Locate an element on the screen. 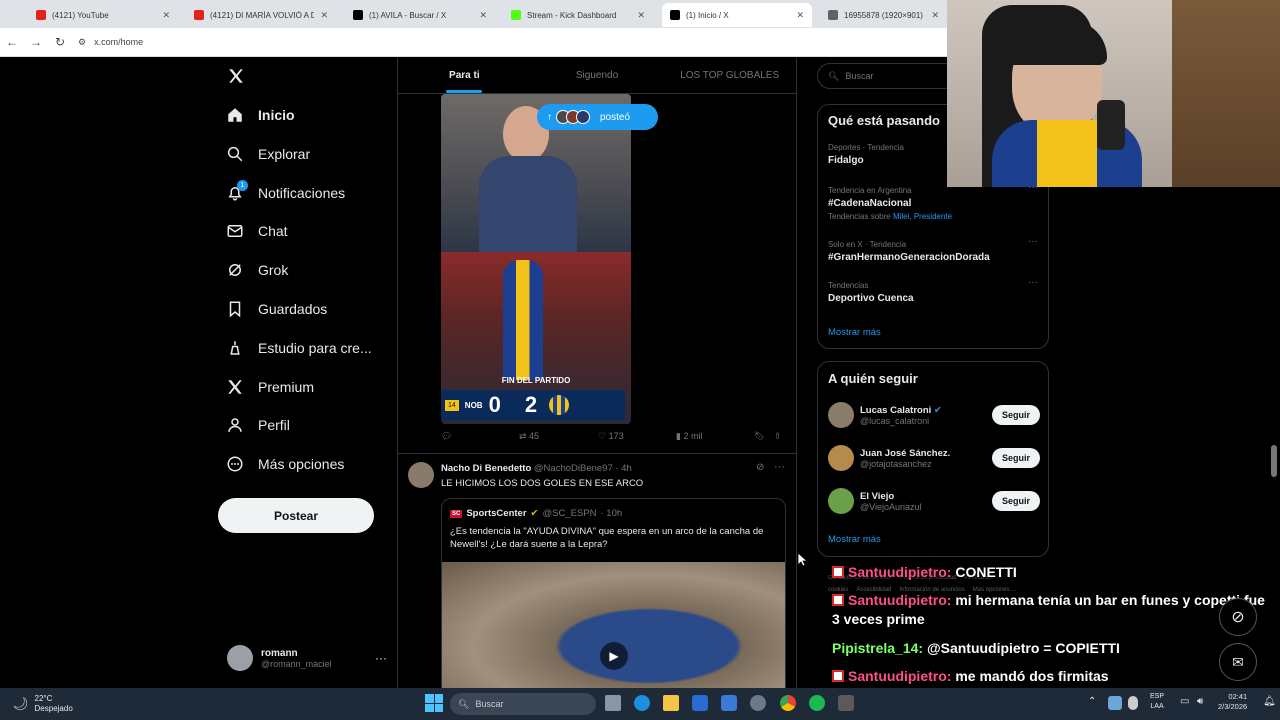  browser-tab: Stream - Kick Dashboard ✕ is located at coordinates (578, 15).